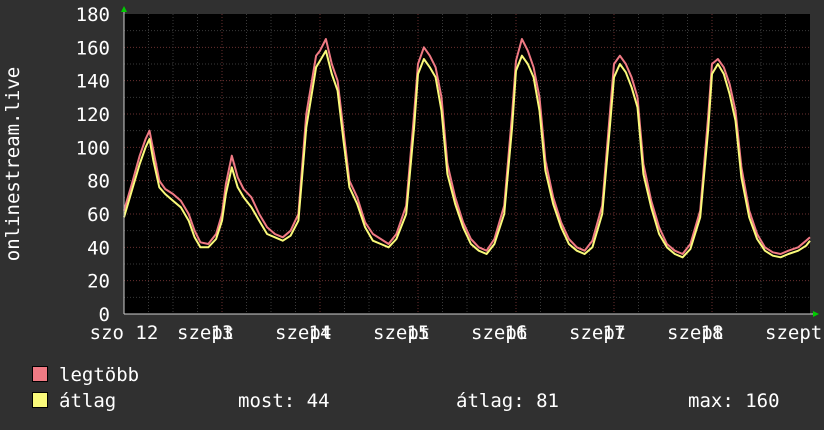  I want to click on x-tick-label: 13, so click(222, 333).